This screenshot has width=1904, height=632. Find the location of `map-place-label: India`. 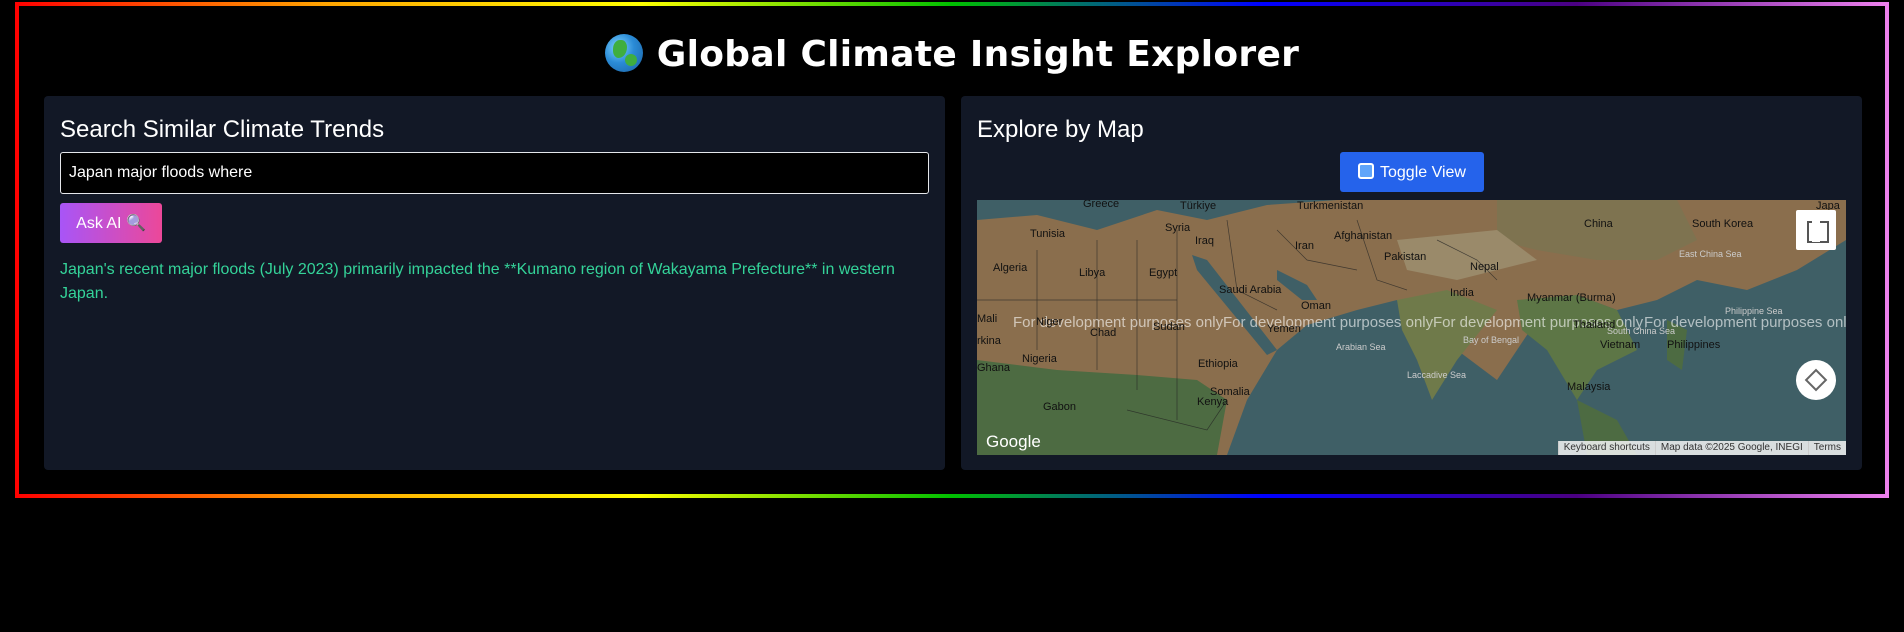

map-place-label: India is located at coordinates (1462, 293).